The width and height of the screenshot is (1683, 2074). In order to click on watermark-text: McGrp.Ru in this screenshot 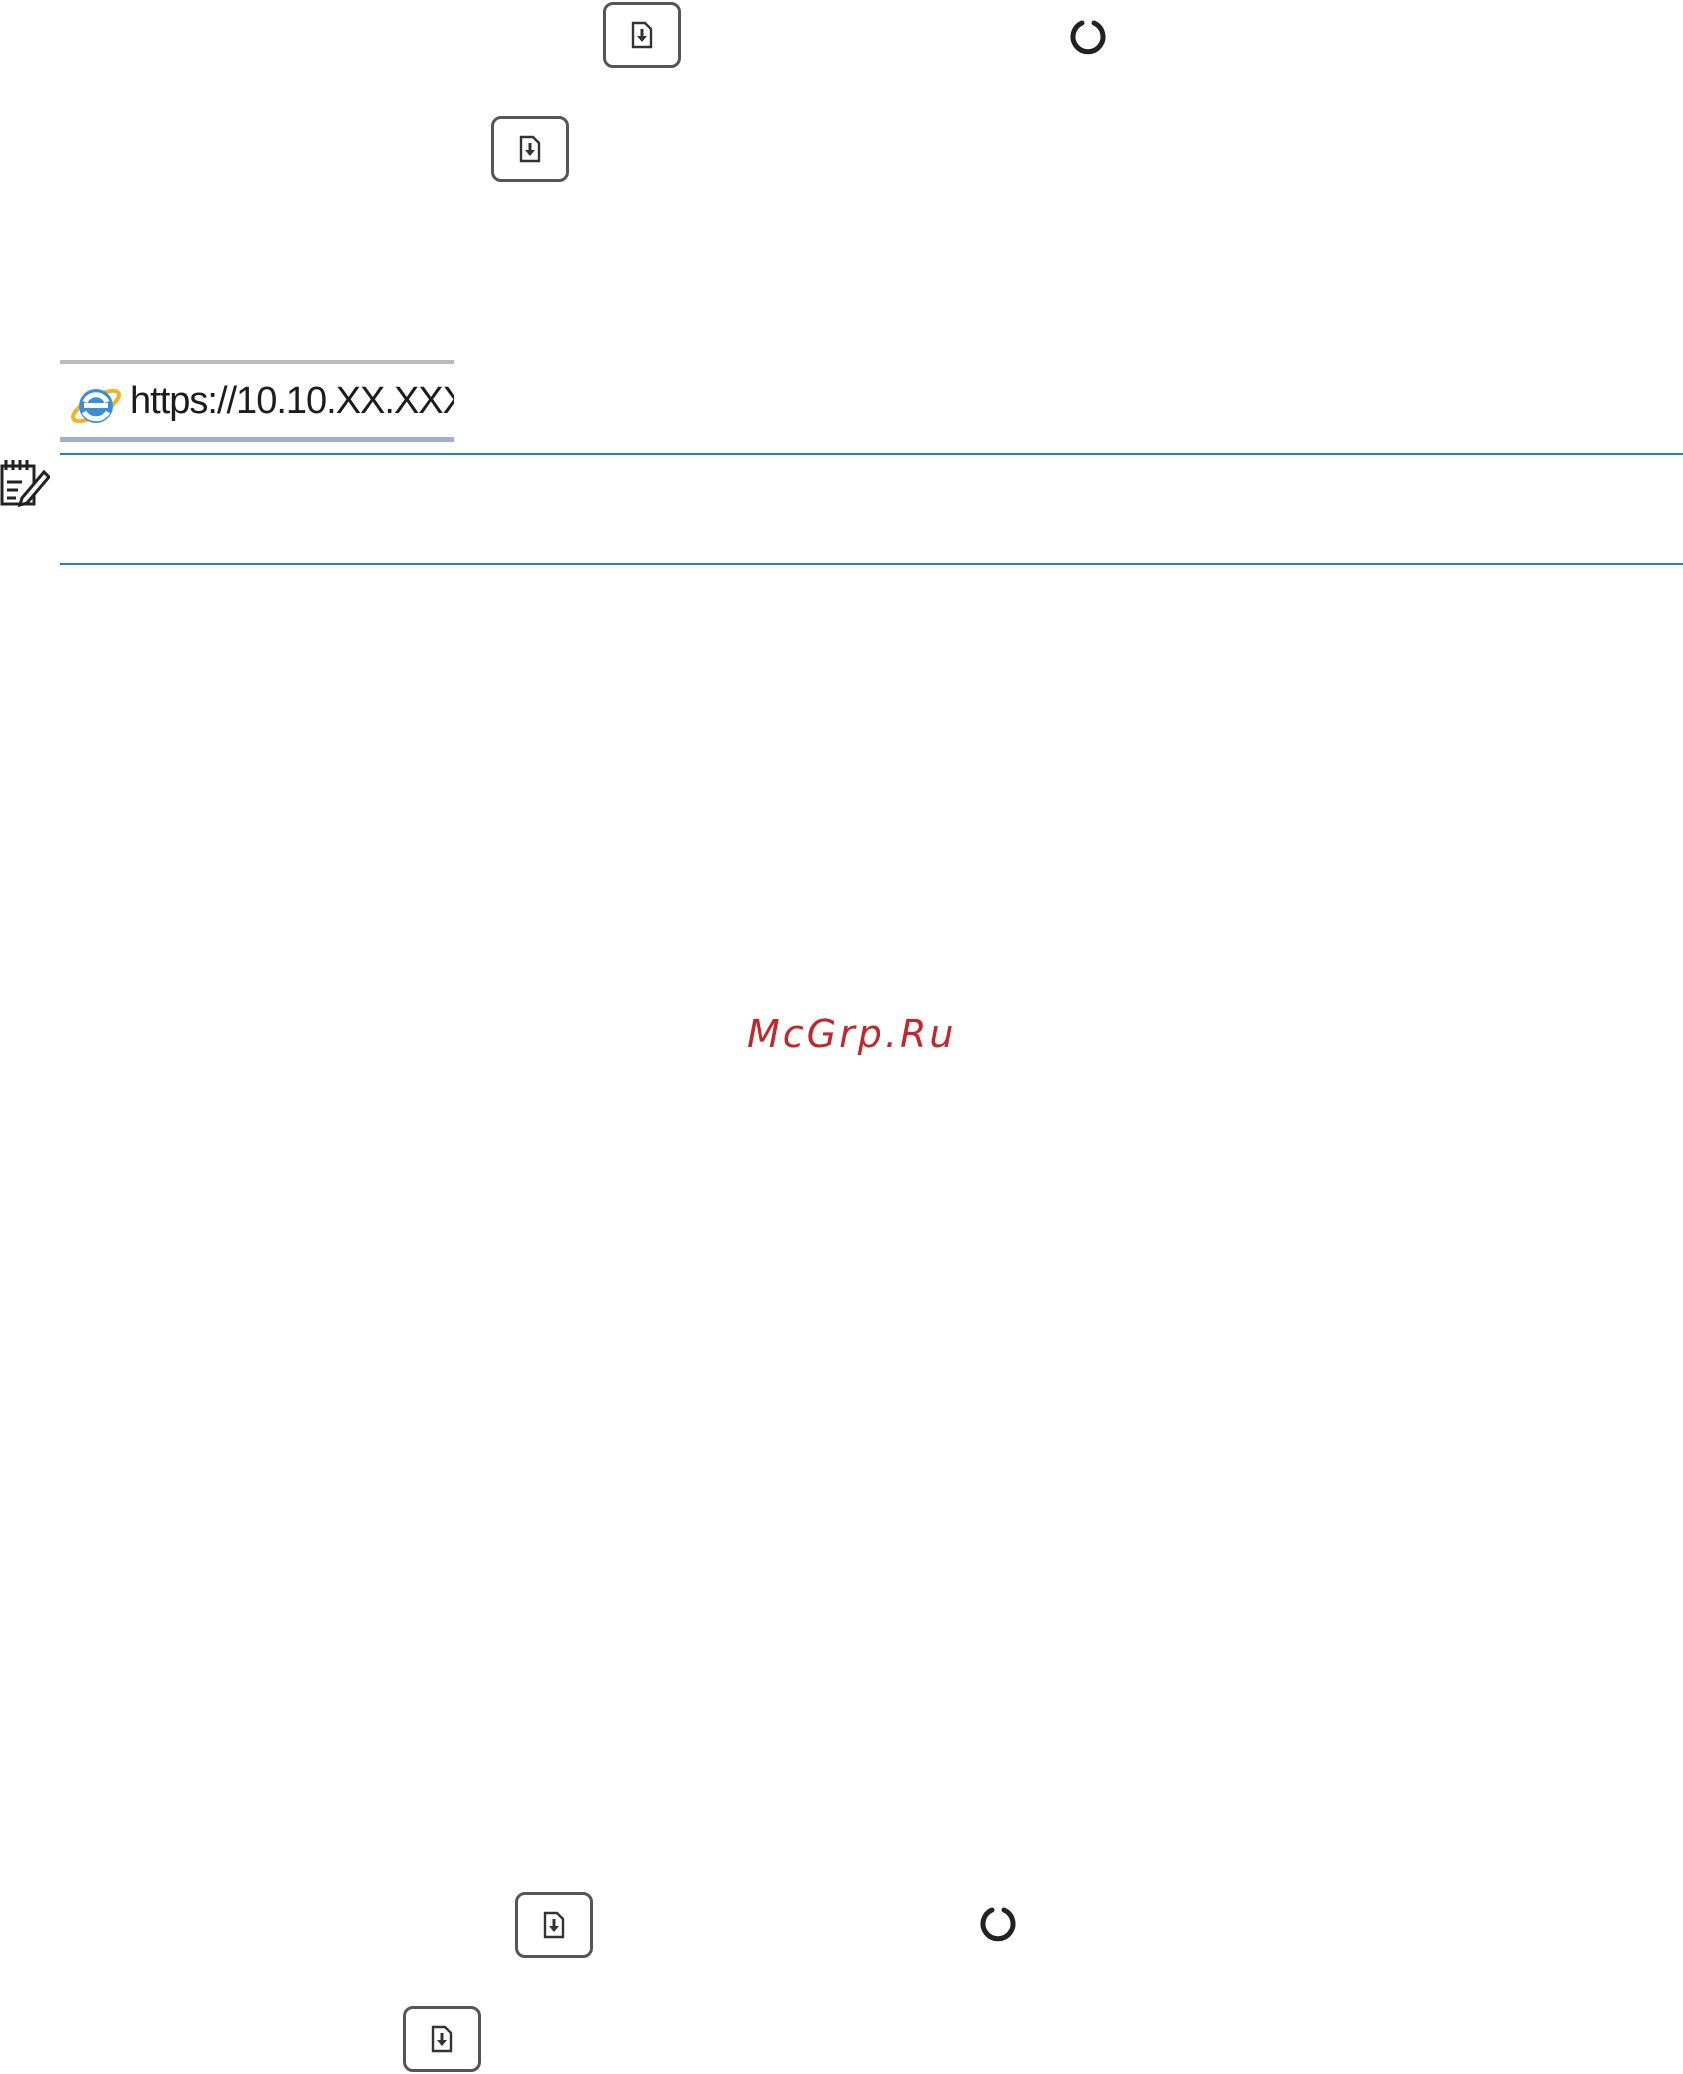, I will do `click(852, 1034)`.